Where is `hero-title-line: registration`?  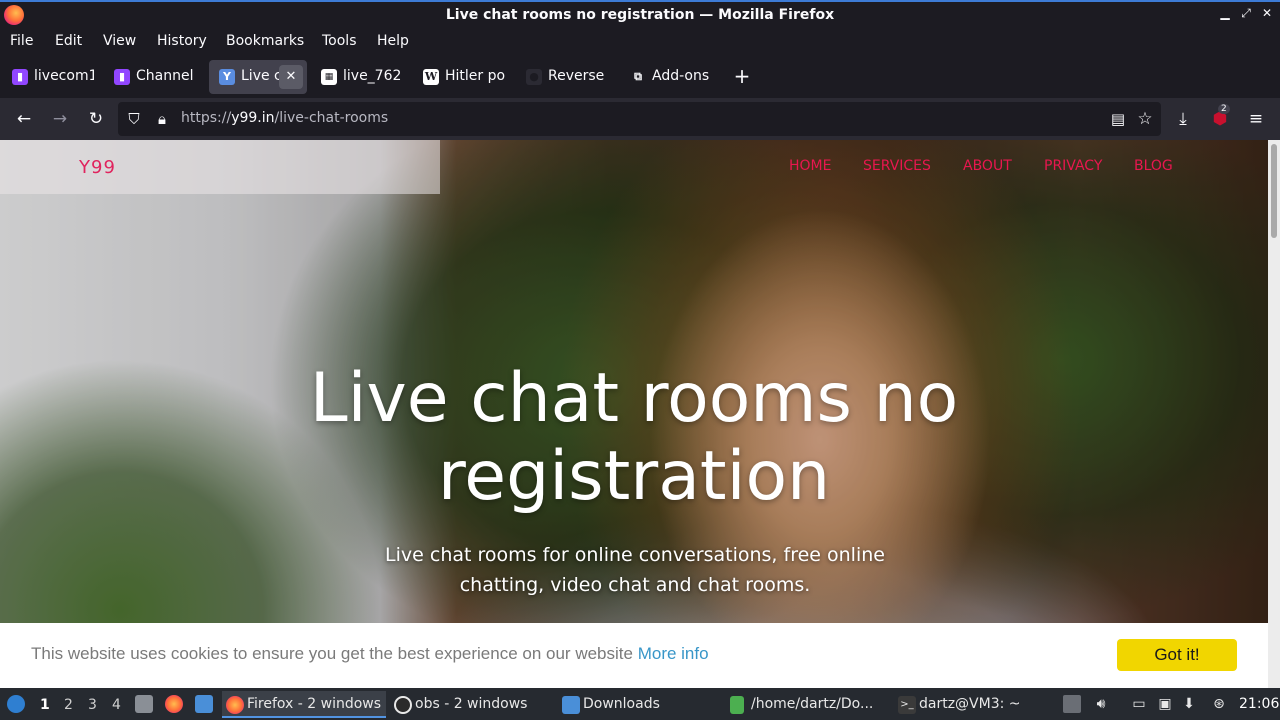 hero-title-line: registration is located at coordinates (634, 476).